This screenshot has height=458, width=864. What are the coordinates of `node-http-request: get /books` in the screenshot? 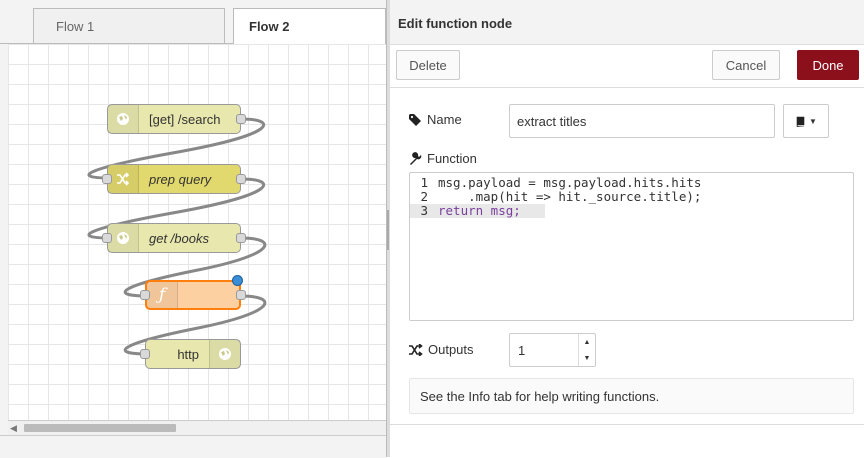 It's located at (174, 238).